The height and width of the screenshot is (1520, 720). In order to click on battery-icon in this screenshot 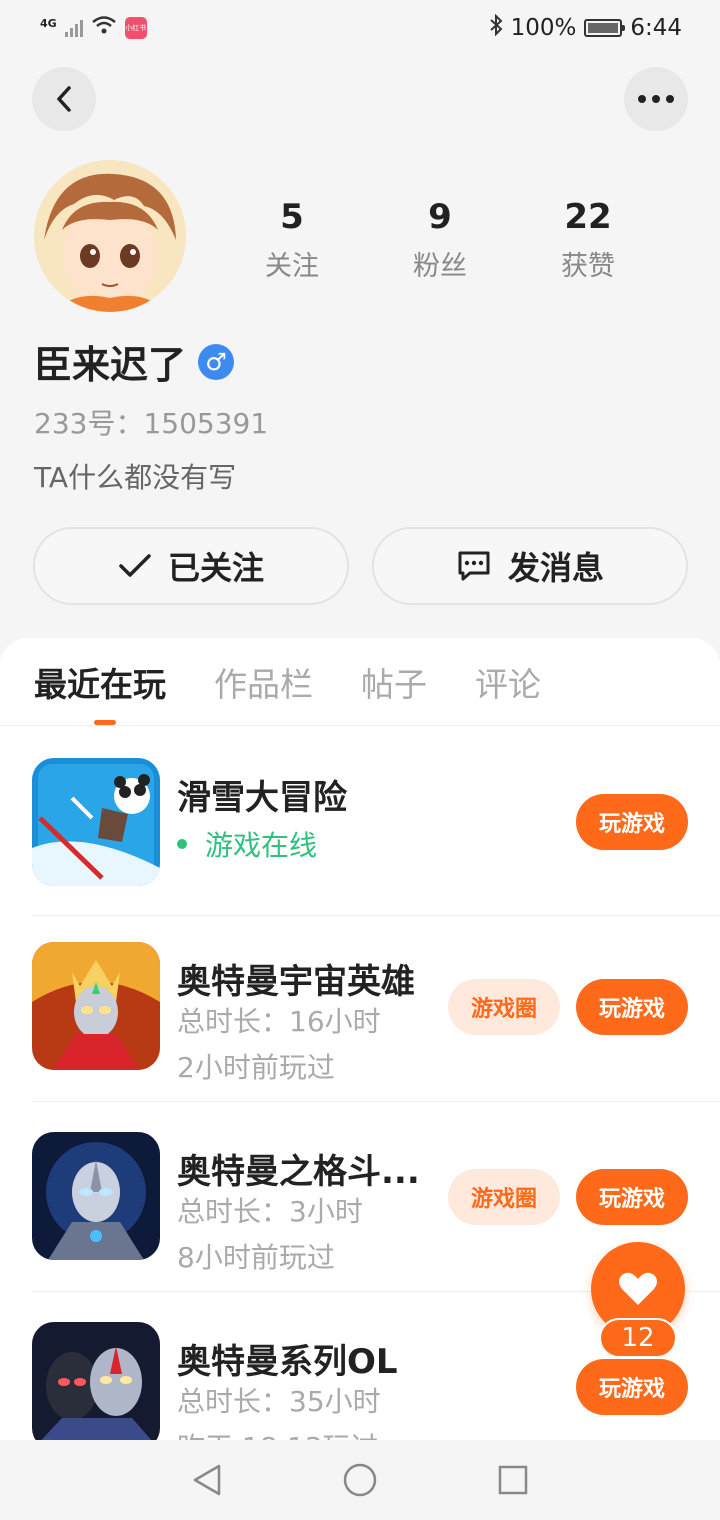, I will do `click(605, 28)`.